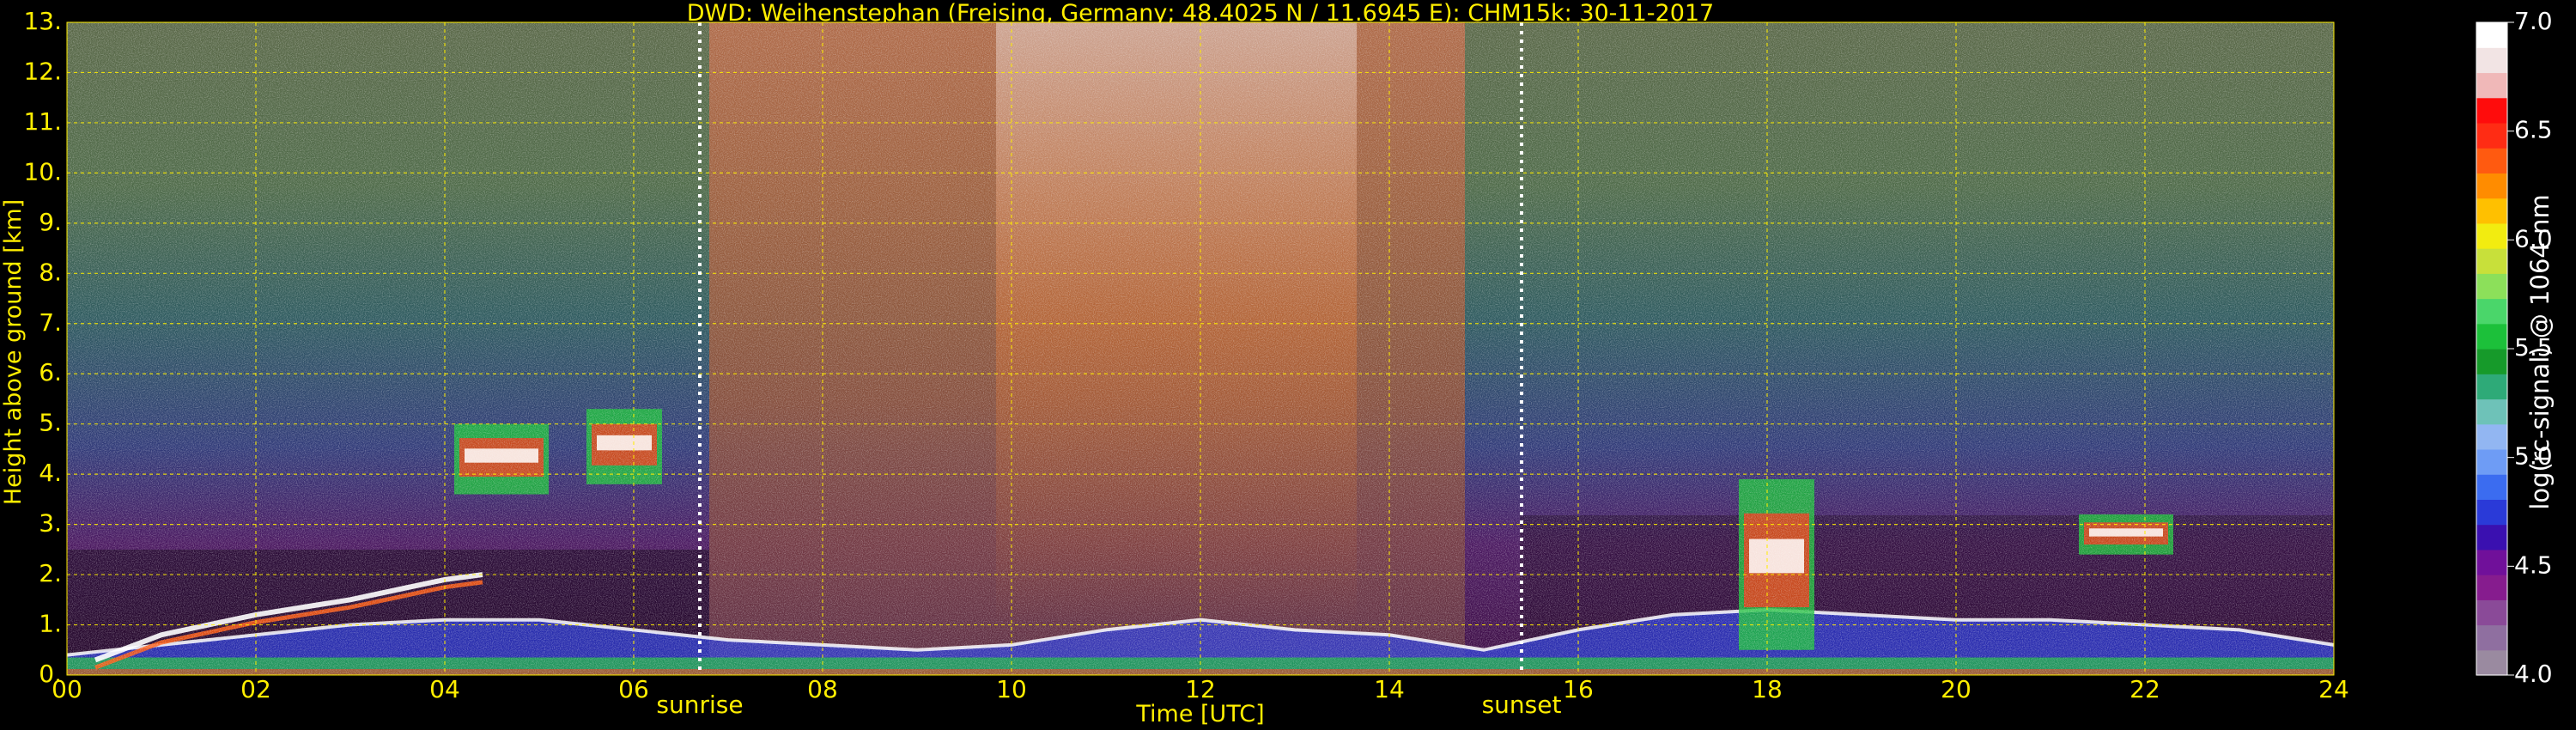 The width and height of the screenshot is (2576, 730). What do you see at coordinates (1199, 714) in the screenshot?
I see `x-axis-label: Time [UTC]` at bounding box center [1199, 714].